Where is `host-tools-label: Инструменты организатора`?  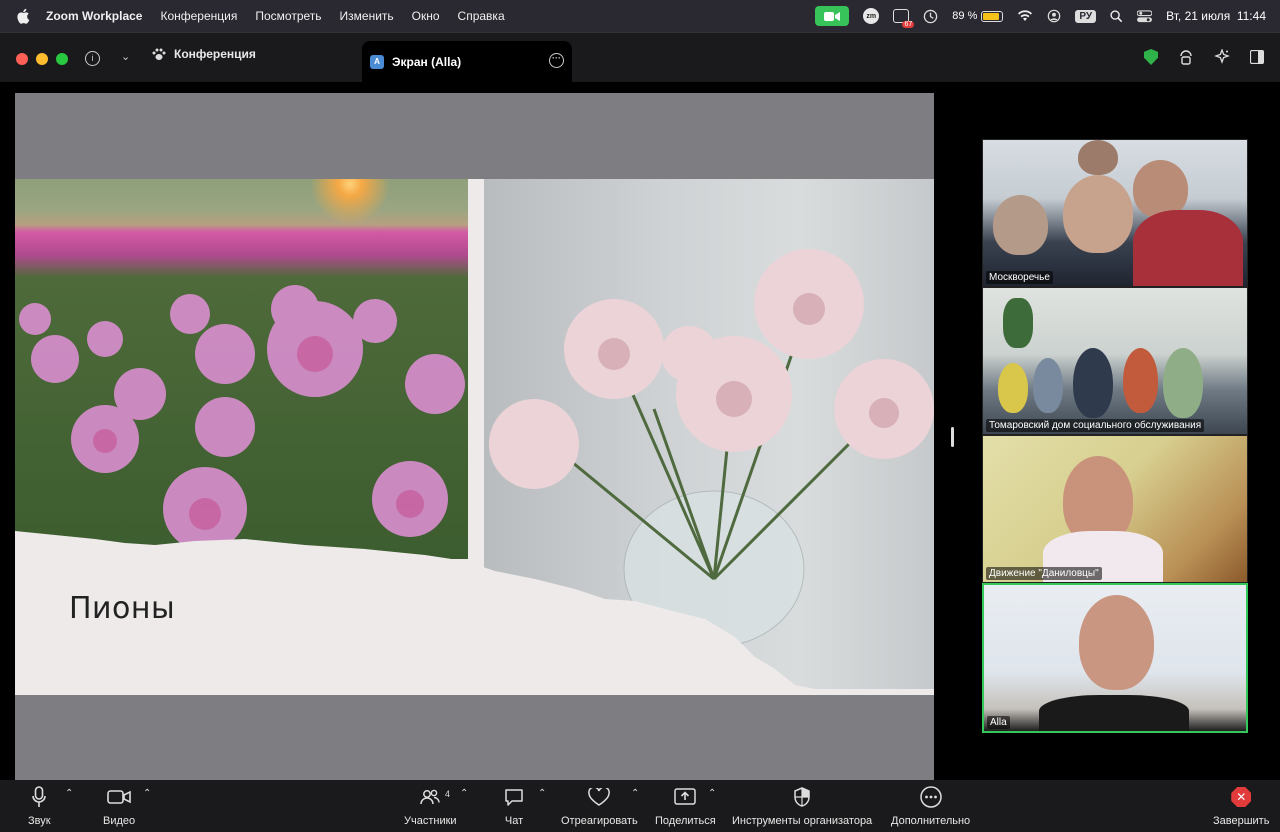 host-tools-label: Инструменты организатора is located at coordinates (802, 821).